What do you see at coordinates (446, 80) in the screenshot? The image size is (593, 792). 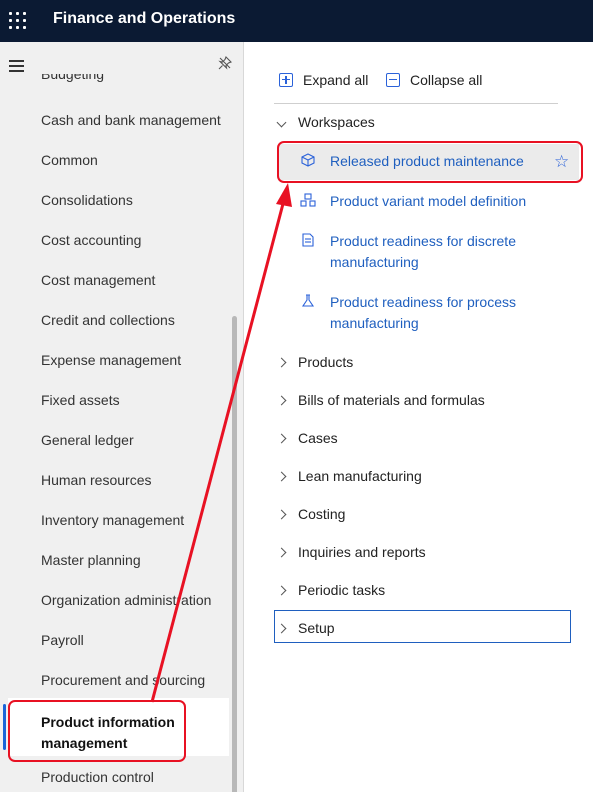 I see `collapse-all-label: Collapse all` at bounding box center [446, 80].